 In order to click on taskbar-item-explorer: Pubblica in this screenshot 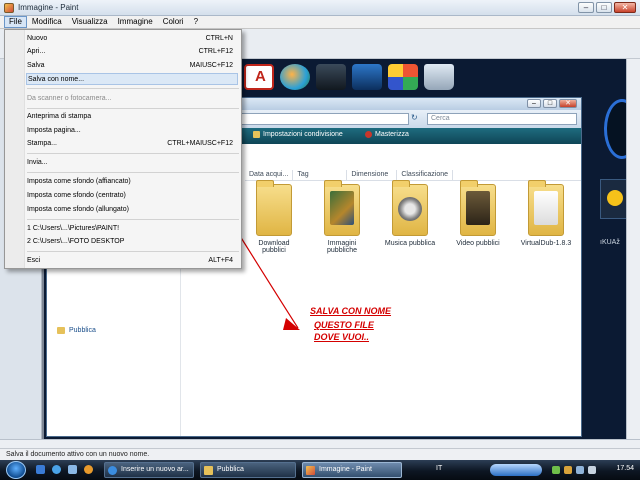, I will do `click(248, 470)`.